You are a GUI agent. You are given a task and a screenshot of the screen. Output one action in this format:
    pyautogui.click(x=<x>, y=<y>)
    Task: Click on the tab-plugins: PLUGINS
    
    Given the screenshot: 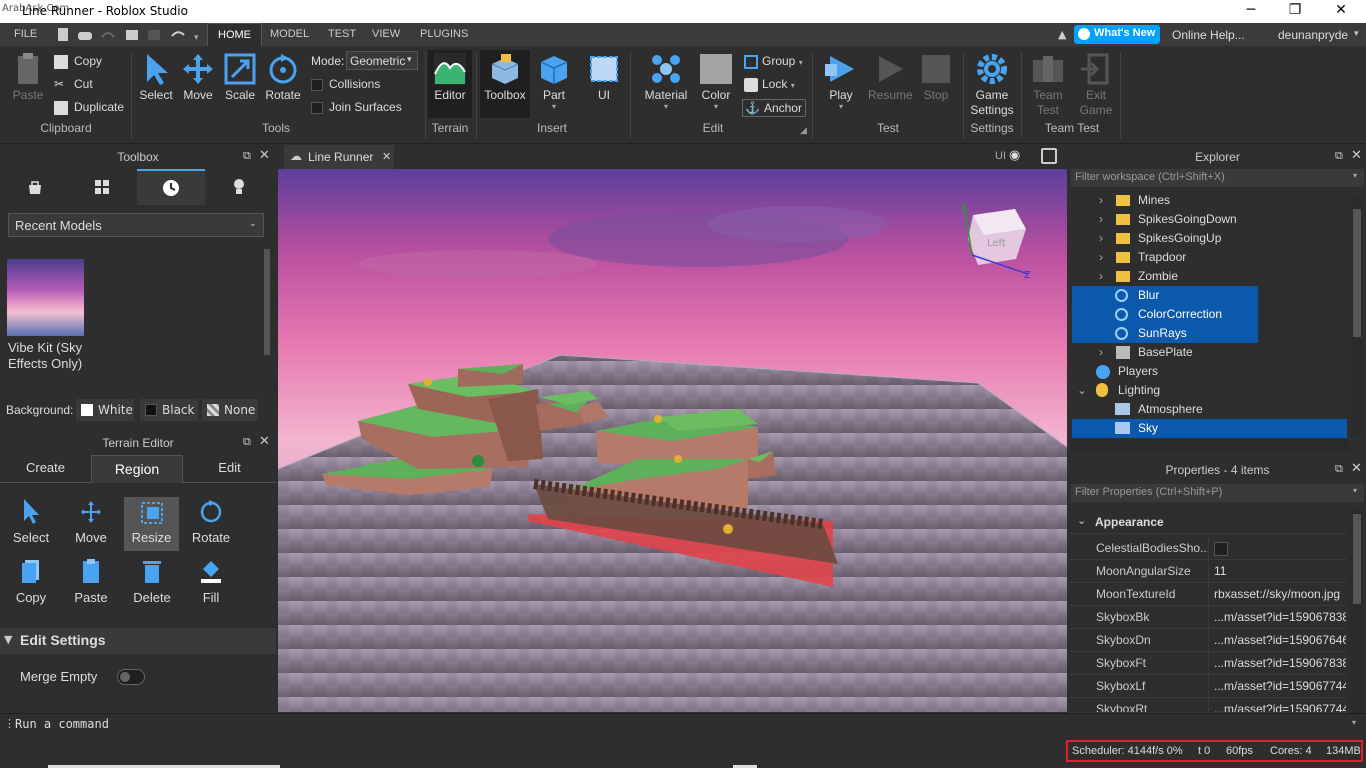 What is the action you would take?
    pyautogui.click(x=444, y=34)
    